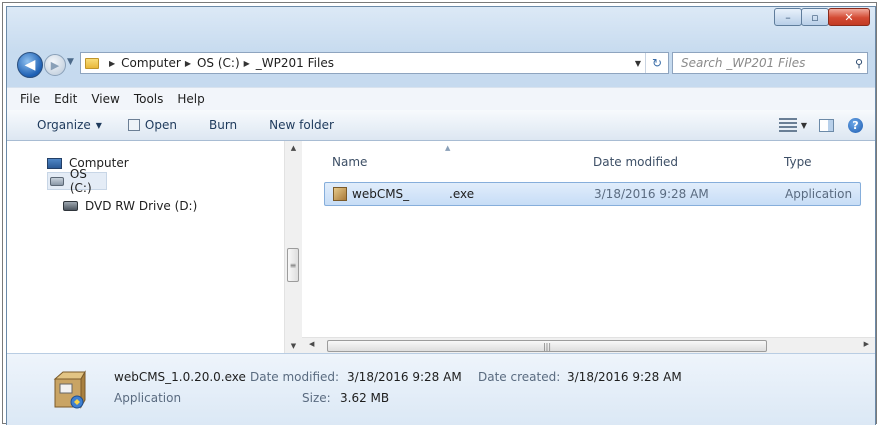  Describe the element at coordinates (826, 125) in the screenshot. I see `preview-pane-icon` at that location.